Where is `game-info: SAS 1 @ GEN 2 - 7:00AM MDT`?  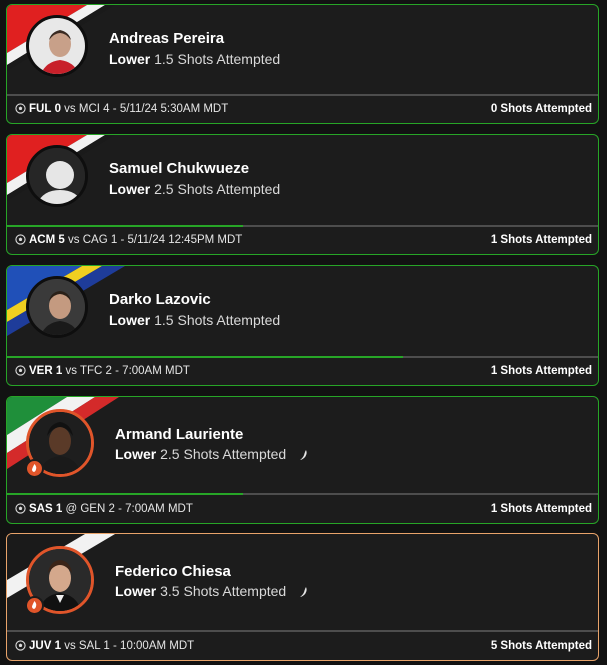 game-info: SAS 1 @ GEN 2 - 7:00AM MDT is located at coordinates (111, 509).